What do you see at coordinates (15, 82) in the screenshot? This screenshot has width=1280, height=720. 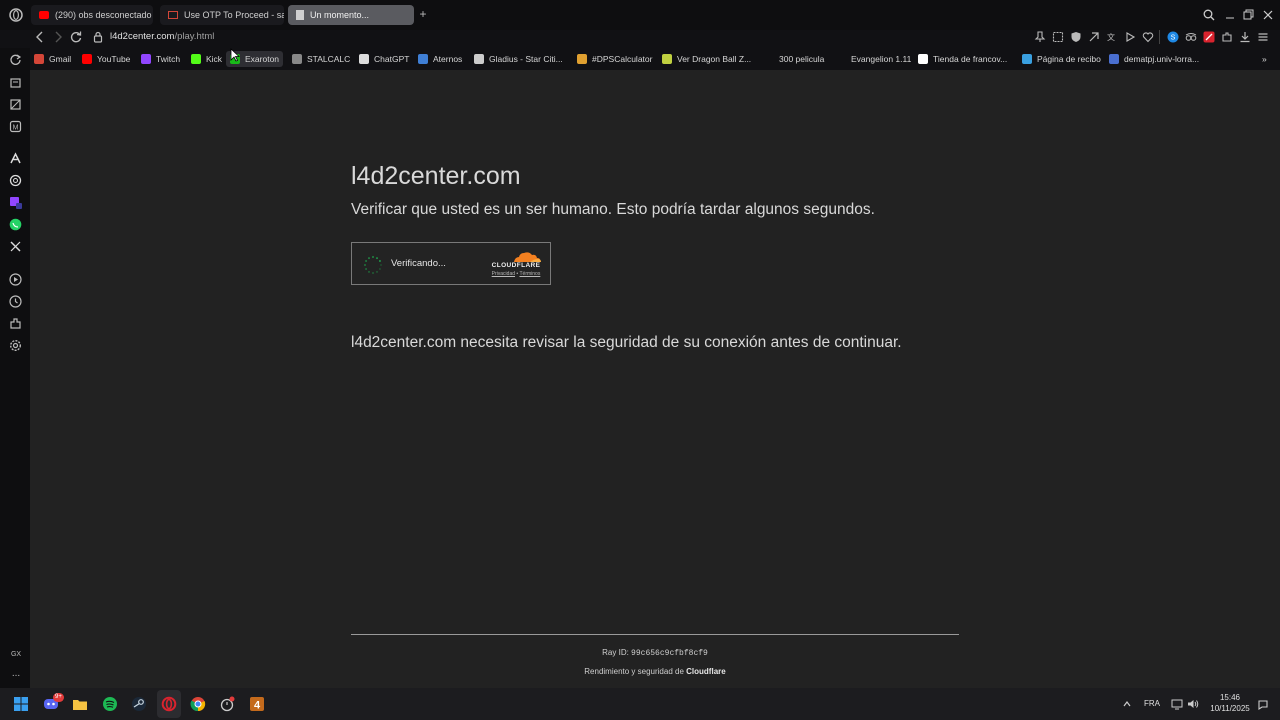 I see `gx-control-icon` at bounding box center [15, 82].